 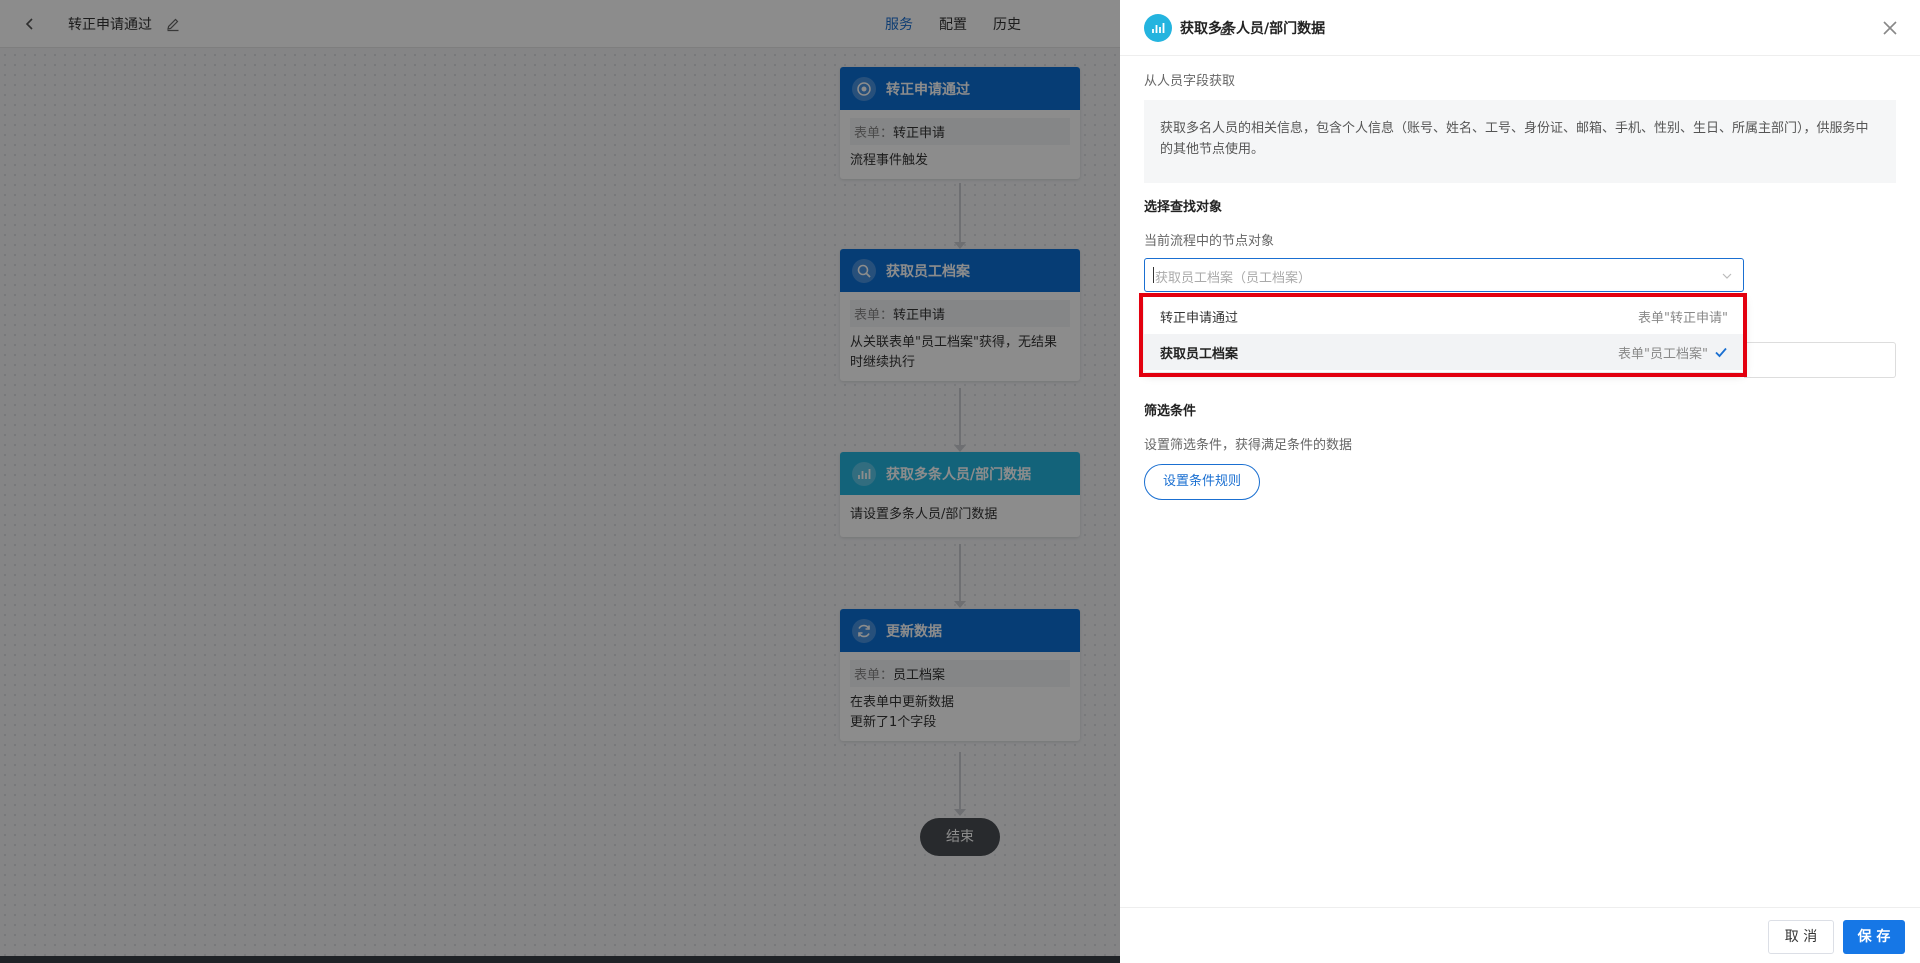 What do you see at coordinates (1202, 482) in the screenshot?
I see `set-condition-rule-button: 设置条件规则` at bounding box center [1202, 482].